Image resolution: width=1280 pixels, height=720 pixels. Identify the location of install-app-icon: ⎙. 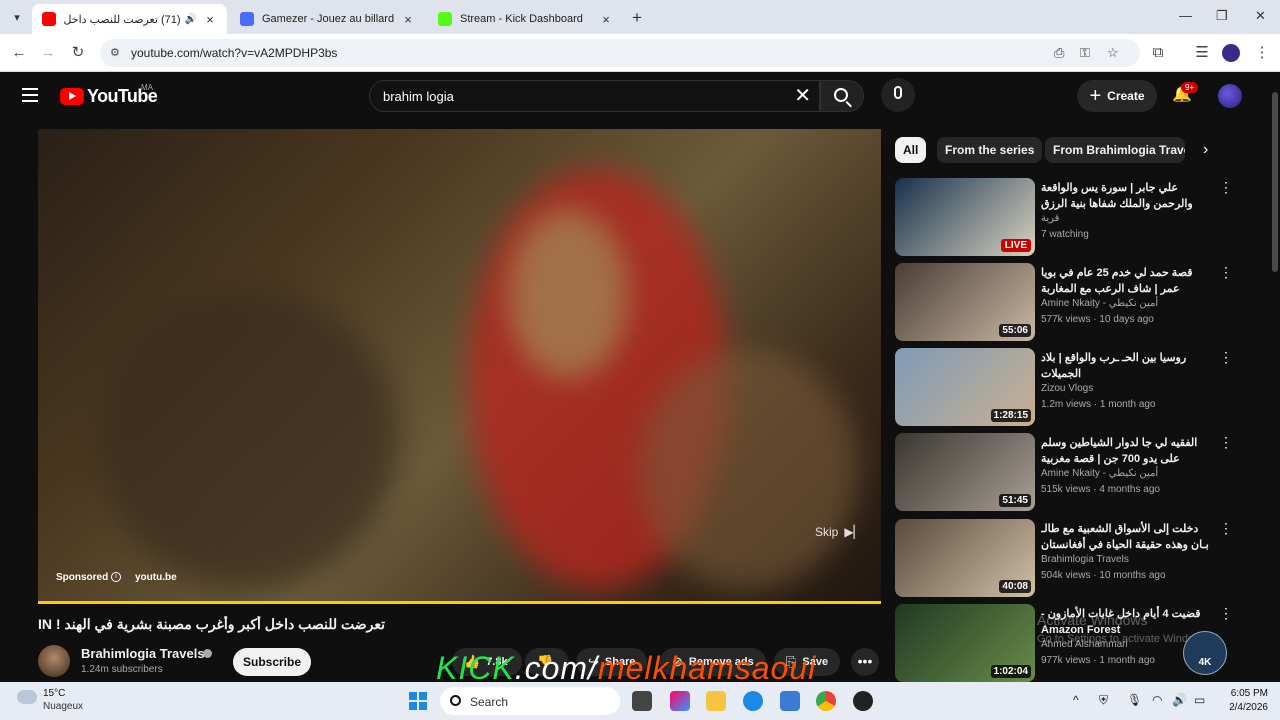
(1059, 53).